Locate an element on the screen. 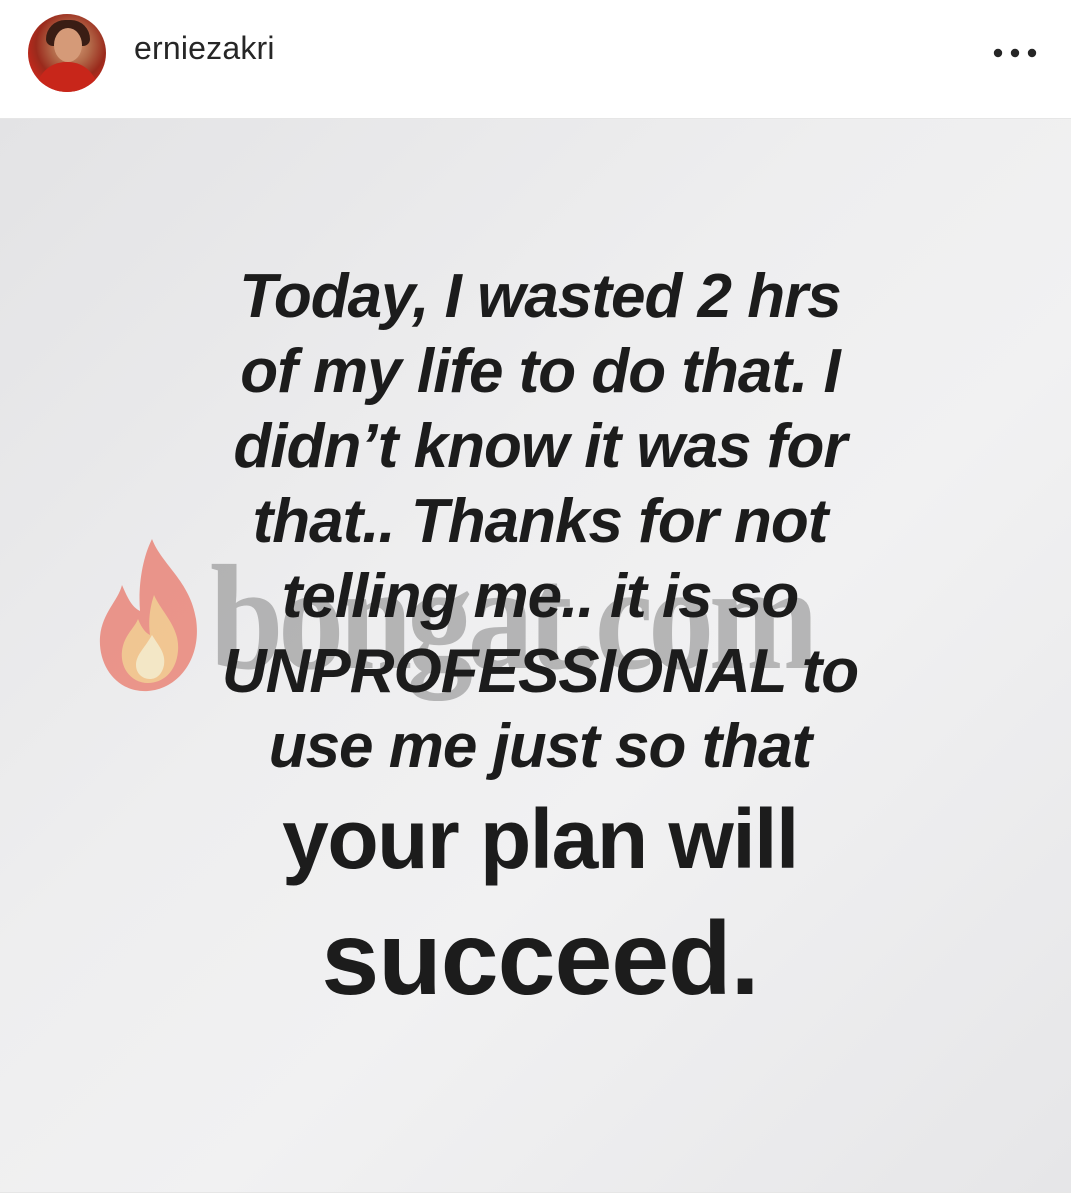  text-line: UNPROFESSIONAL to is located at coordinates (540, 671).